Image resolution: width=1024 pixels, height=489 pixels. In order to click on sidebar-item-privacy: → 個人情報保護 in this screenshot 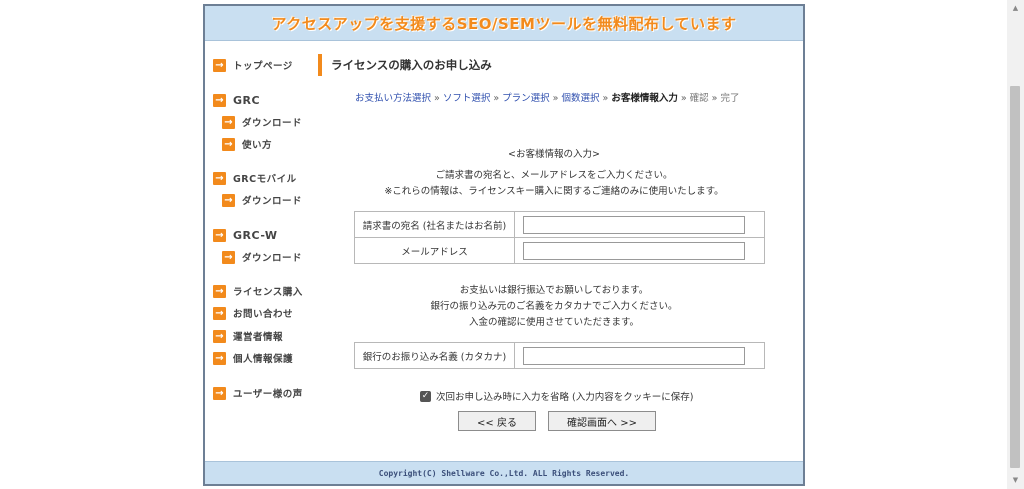, I will do `click(253, 358)`.